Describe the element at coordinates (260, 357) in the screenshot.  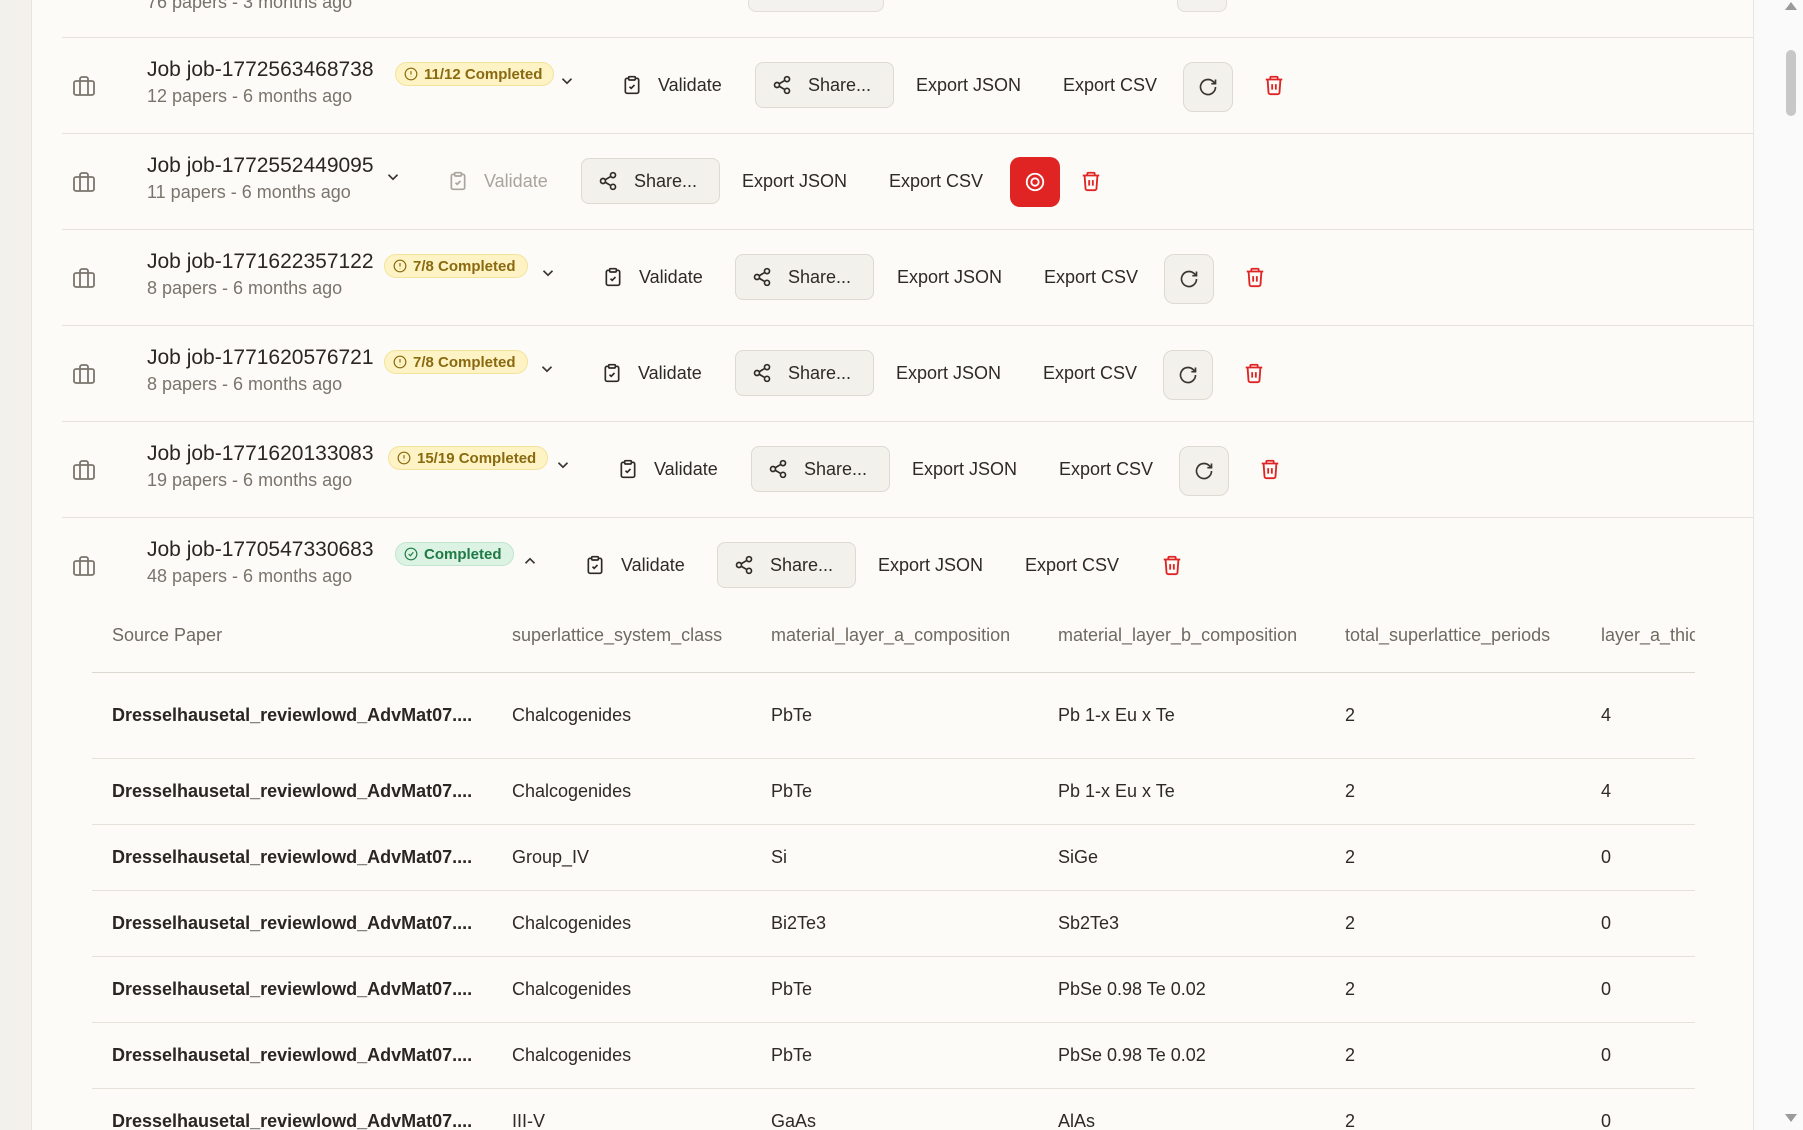
I see `job-title: Job job-1771620576721` at that location.